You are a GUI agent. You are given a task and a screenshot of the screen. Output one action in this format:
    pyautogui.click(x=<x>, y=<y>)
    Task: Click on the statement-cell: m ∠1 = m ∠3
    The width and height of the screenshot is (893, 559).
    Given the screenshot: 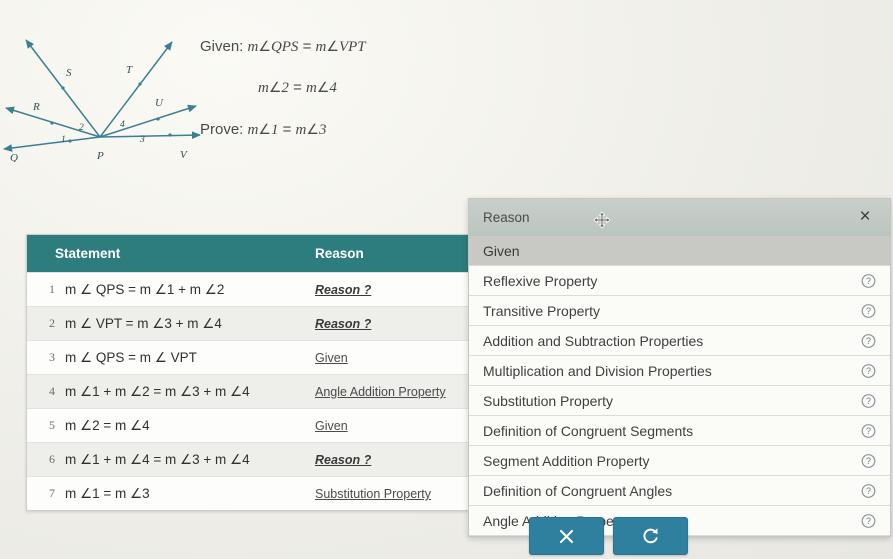 What is the action you would take?
    pyautogui.click(x=107, y=493)
    